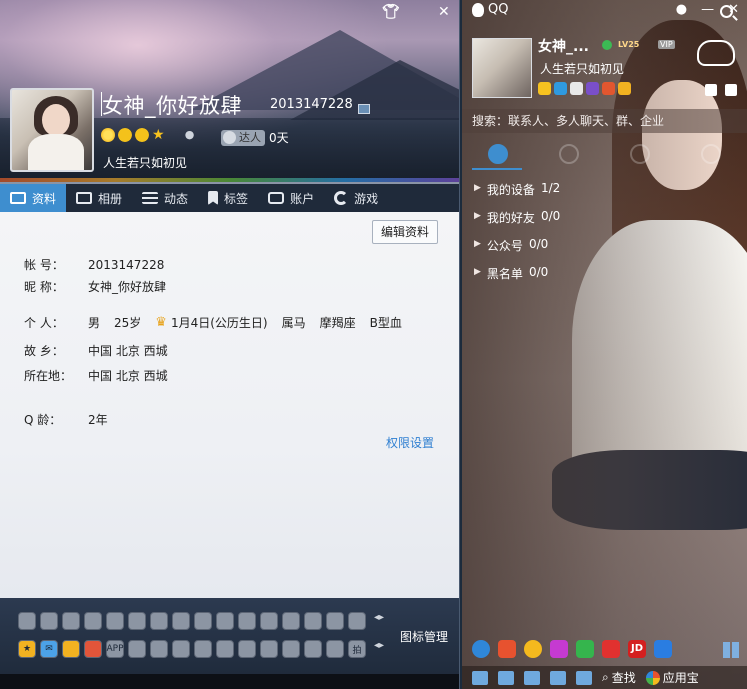 Image resolution: width=747 pixels, height=689 pixels. Describe the element at coordinates (480, 677) in the screenshot. I see `main-menu-icon` at that location.